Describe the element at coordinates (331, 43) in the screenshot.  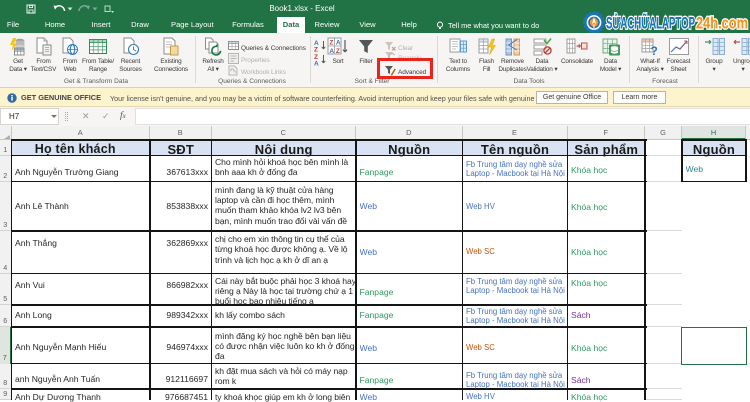
I see `svg-text: Z` at that location.